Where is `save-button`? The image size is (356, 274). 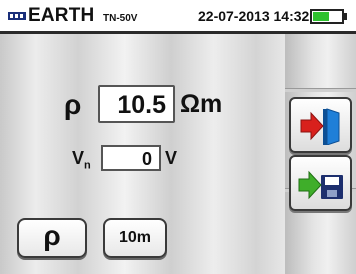
save-button is located at coordinates (320, 183).